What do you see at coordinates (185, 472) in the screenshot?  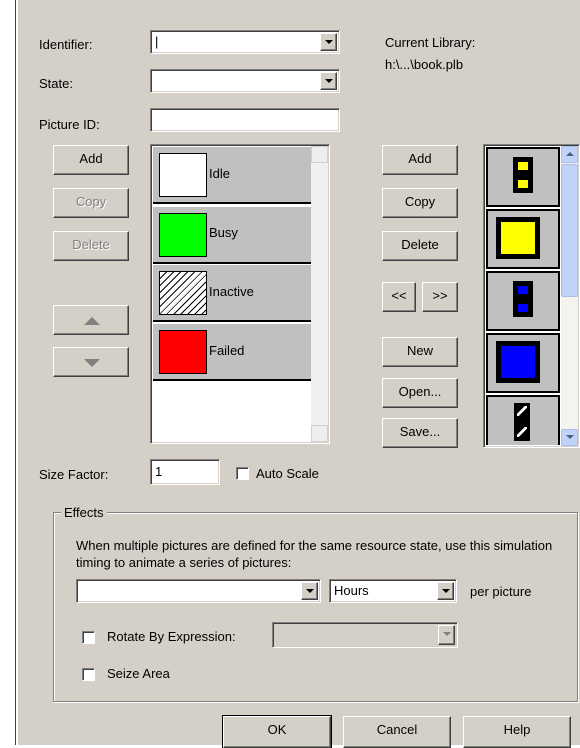 I see `size-factor-input: 1` at bounding box center [185, 472].